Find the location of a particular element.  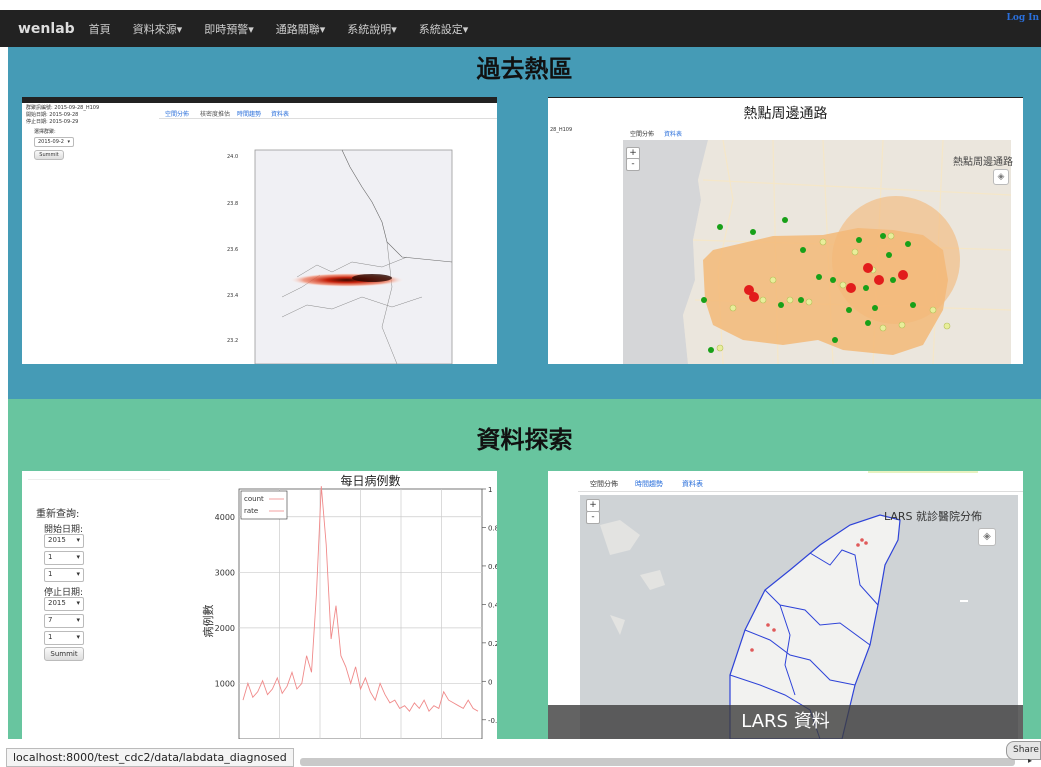

panel-title: 熱點周邊通路 is located at coordinates (785, 114).